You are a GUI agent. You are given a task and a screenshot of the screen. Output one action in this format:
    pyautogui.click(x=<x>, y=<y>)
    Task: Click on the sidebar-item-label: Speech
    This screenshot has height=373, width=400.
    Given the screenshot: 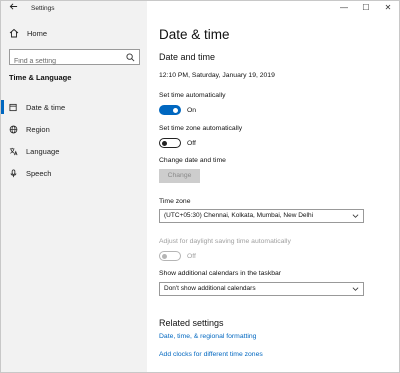 What is the action you would take?
    pyautogui.click(x=39, y=173)
    